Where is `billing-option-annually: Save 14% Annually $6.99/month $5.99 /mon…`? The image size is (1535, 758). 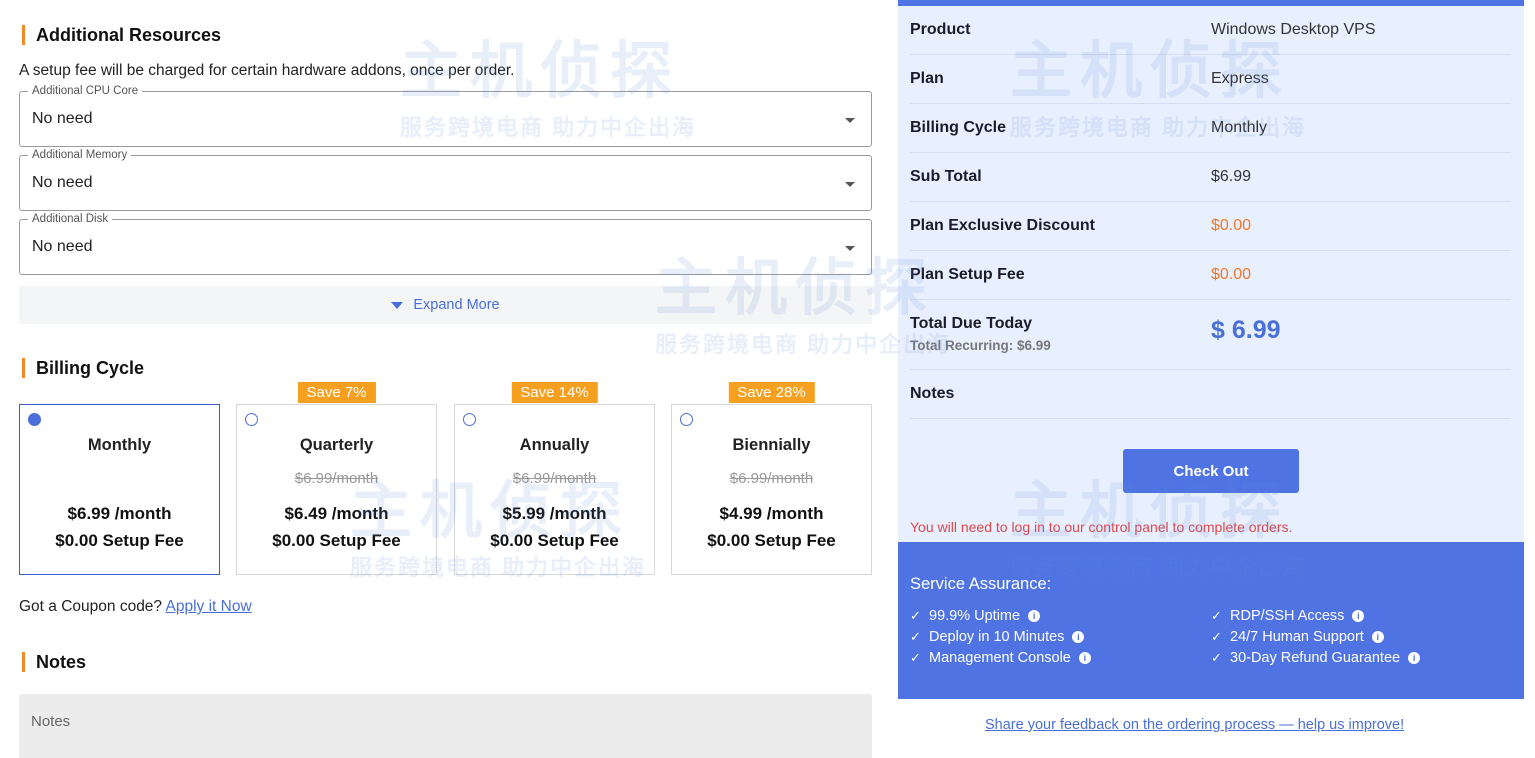
billing-option-annually: Save 14% Annually $6.99/month $5.99 /mon… is located at coordinates (554, 478).